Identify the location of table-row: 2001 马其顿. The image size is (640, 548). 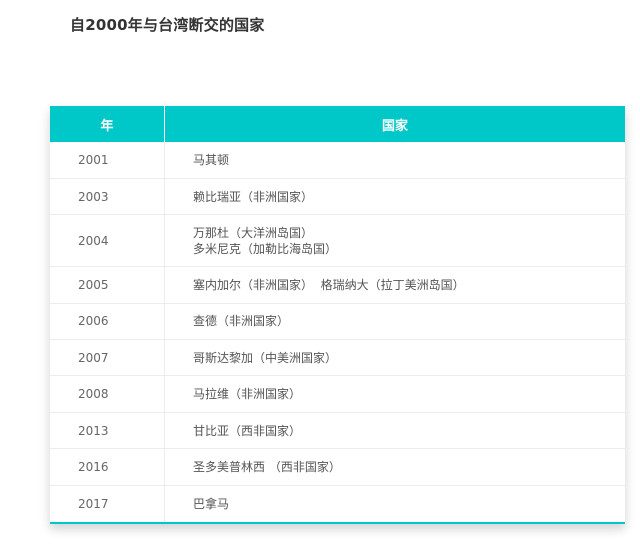
(337, 160).